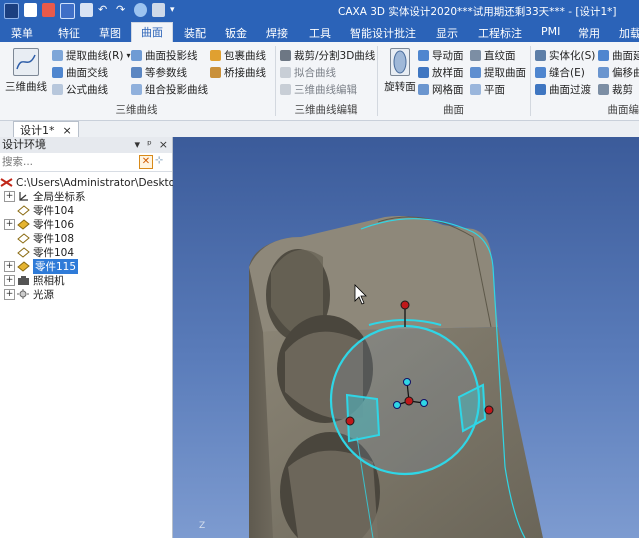 This screenshot has height=538, width=639. Describe the element at coordinates (110, 33) in the screenshot. I see `menu-sketch: 草图` at that location.